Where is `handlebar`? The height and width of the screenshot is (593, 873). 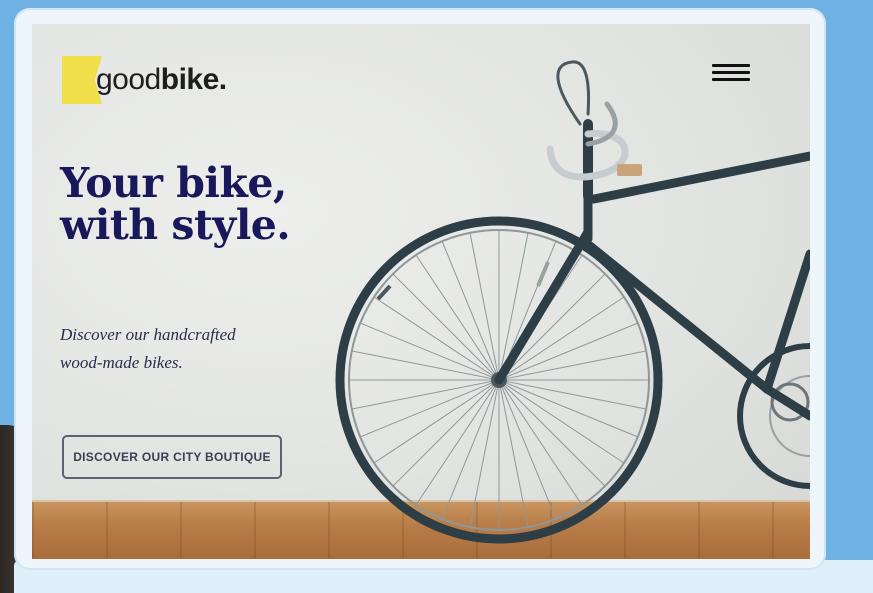
handlebar is located at coordinates (594, 130).